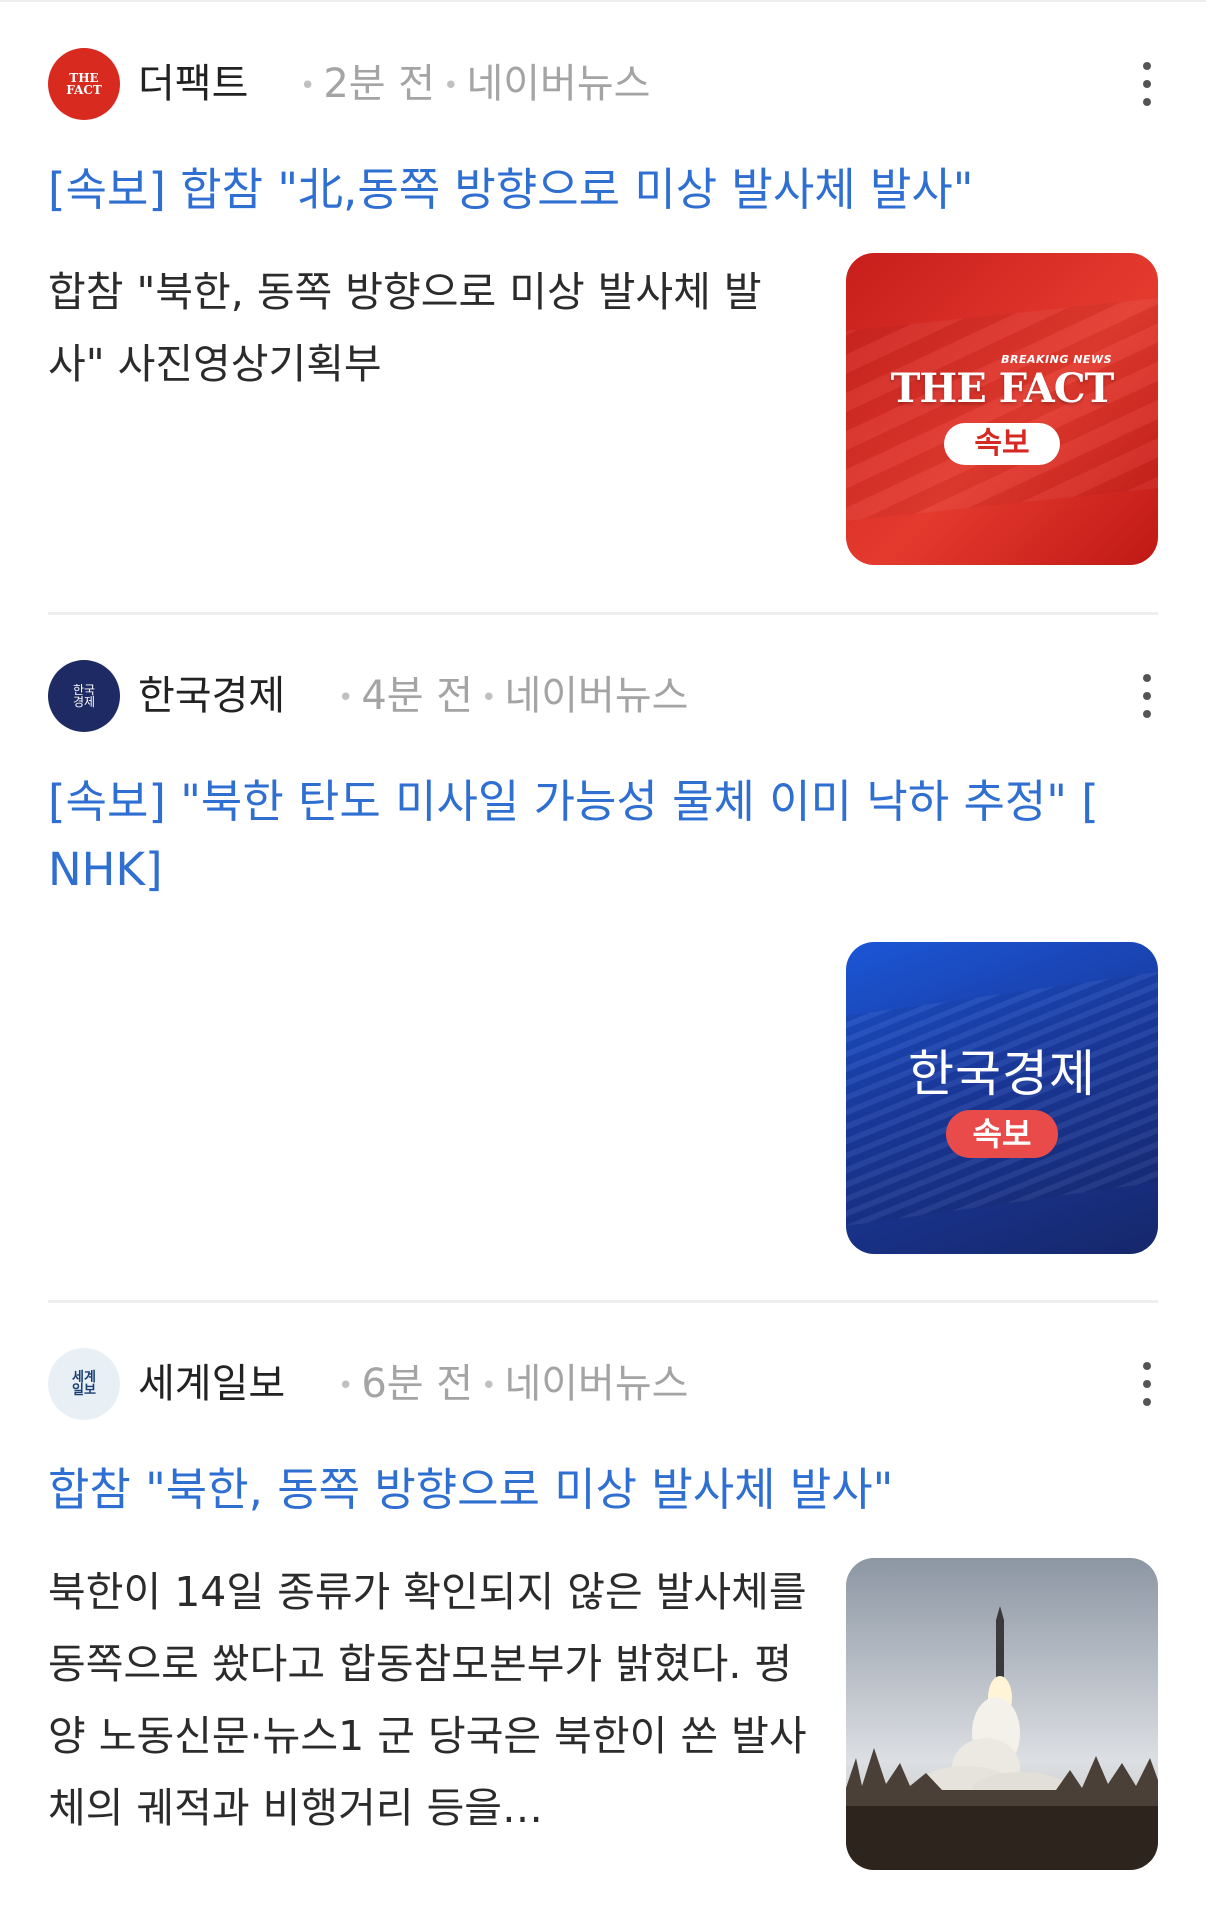 Image resolution: width=1206 pixels, height=1906 pixels. I want to click on top-divider, so click(603, 1).